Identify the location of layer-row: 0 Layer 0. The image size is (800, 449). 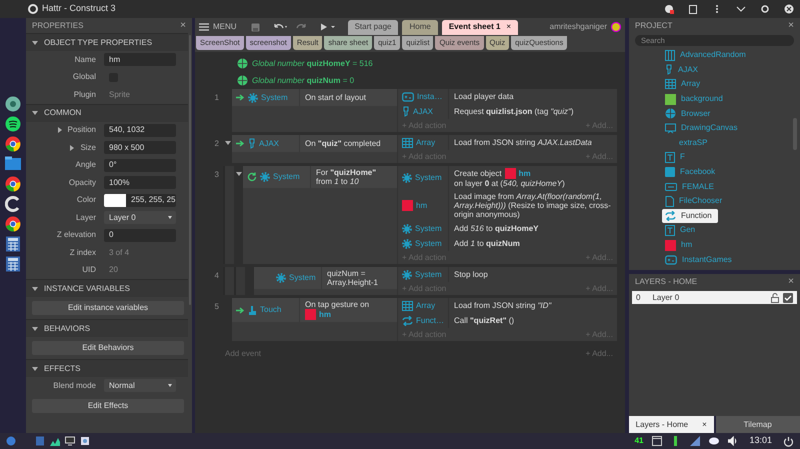
(714, 297).